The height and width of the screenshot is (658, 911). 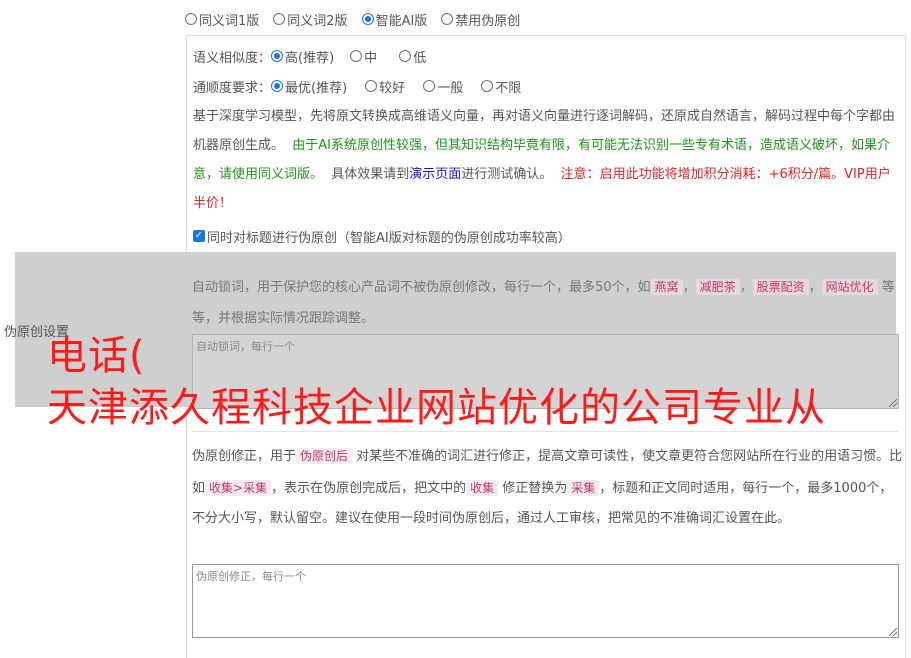 I want to click on version-radio-group: 同义词1版 同义词2版 智能AI版 禁用伪原创, so click(x=359, y=19).